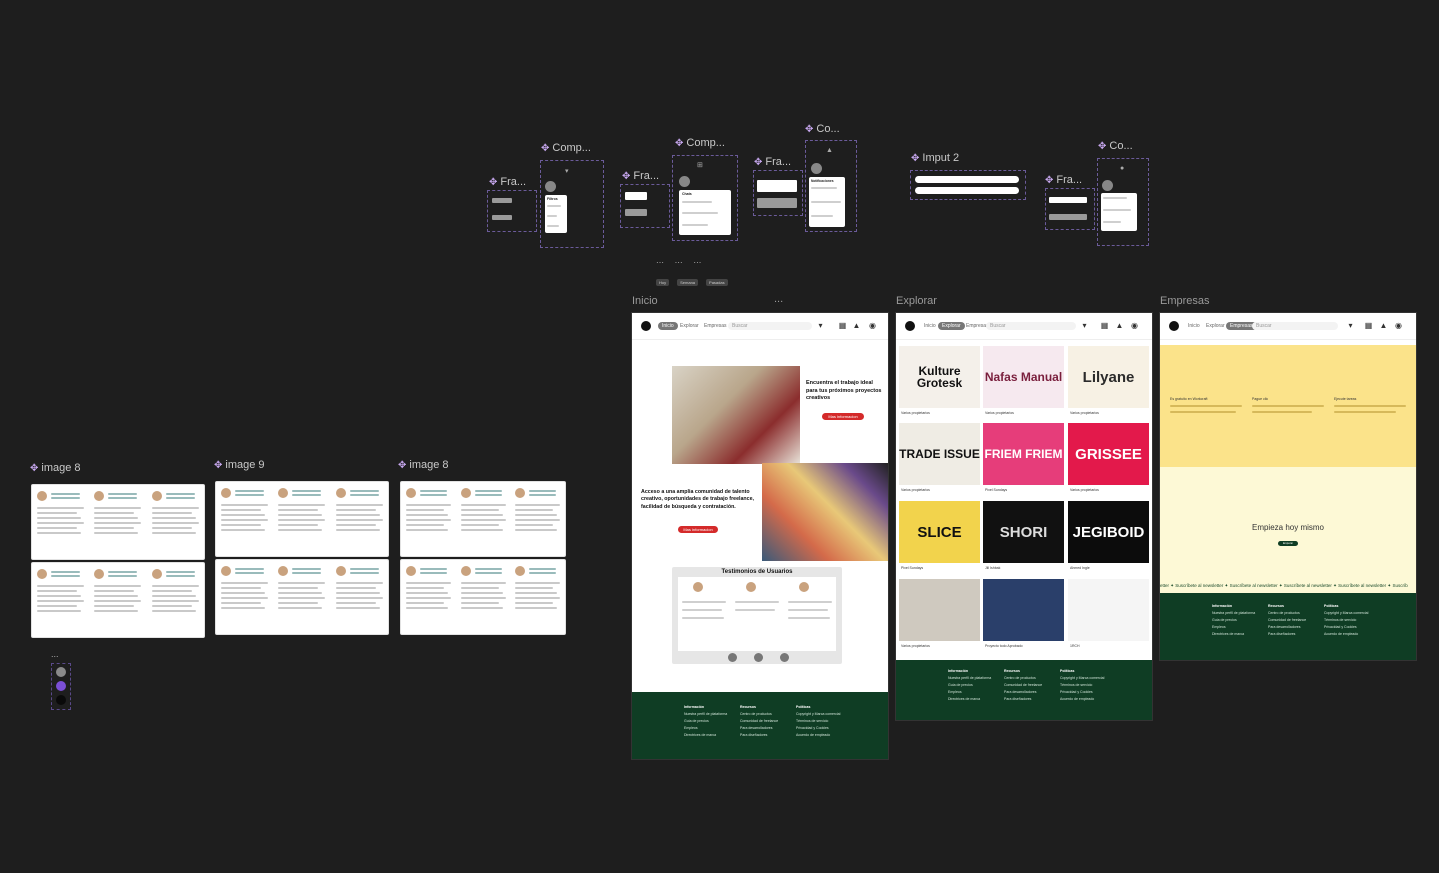 Image resolution: width=1439 pixels, height=873 pixels. What do you see at coordinates (1185, 301) in the screenshot?
I see `frame-label-empresas: Empresas` at bounding box center [1185, 301].